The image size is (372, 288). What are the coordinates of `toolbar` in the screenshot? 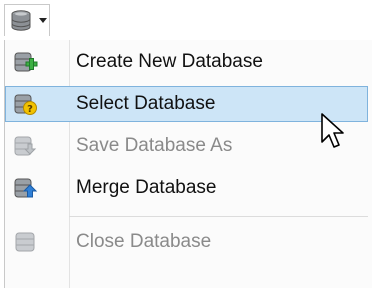 It's located at (186, 20).